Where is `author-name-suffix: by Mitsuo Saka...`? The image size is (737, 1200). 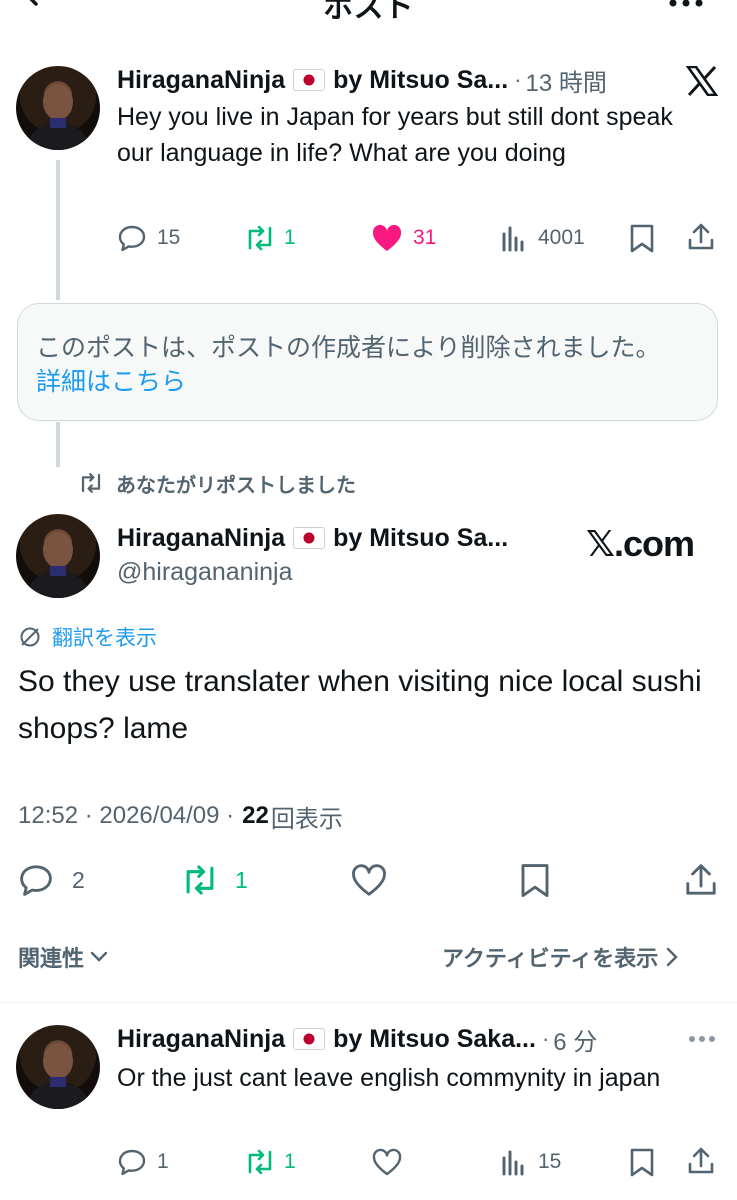 author-name-suffix: by Mitsuo Saka... is located at coordinates (434, 1039).